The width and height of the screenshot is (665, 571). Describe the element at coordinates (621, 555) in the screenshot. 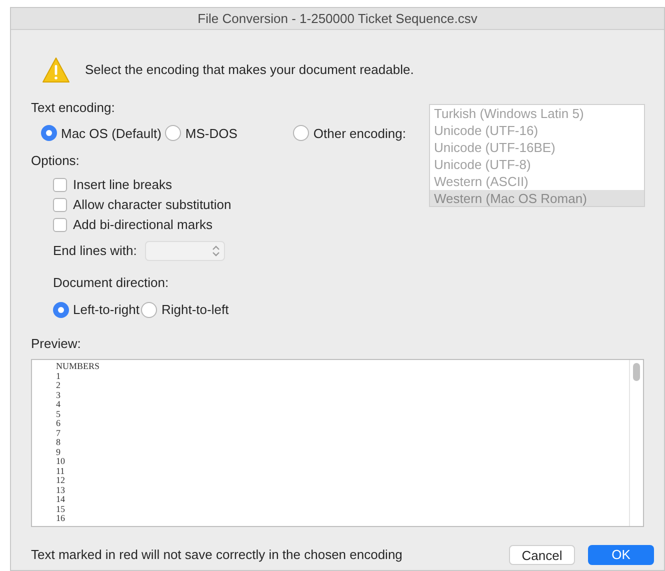

I see `ok-button: OK` at that location.